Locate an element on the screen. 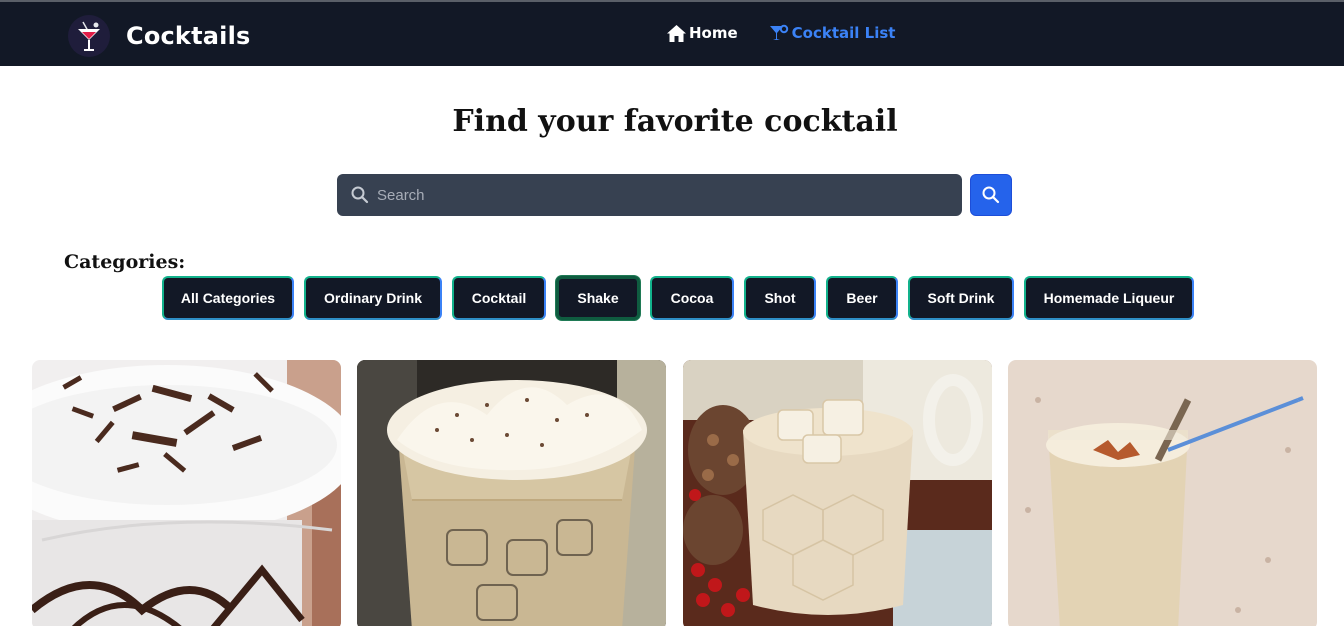  search-button is located at coordinates (991, 195).